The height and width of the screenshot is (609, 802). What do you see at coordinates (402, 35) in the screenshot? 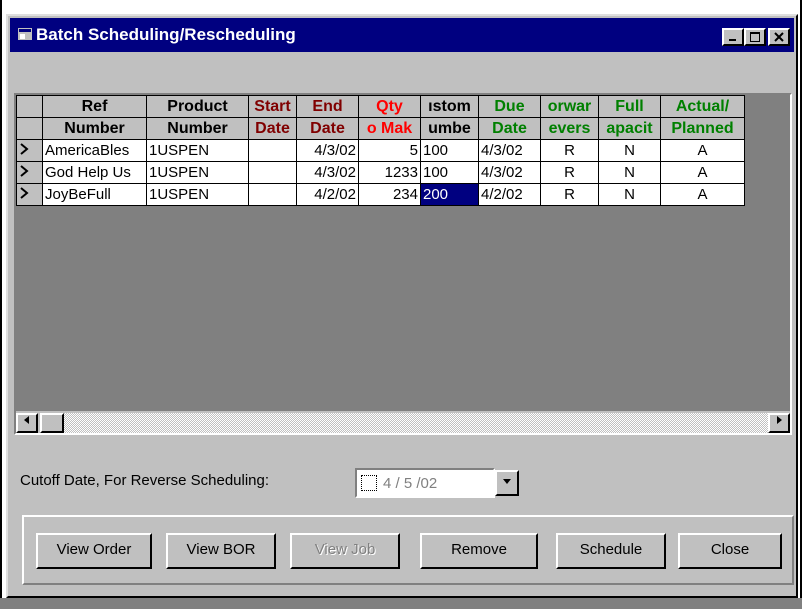
I see `title-bar: Batch Scheduling/Rescheduling` at bounding box center [402, 35].